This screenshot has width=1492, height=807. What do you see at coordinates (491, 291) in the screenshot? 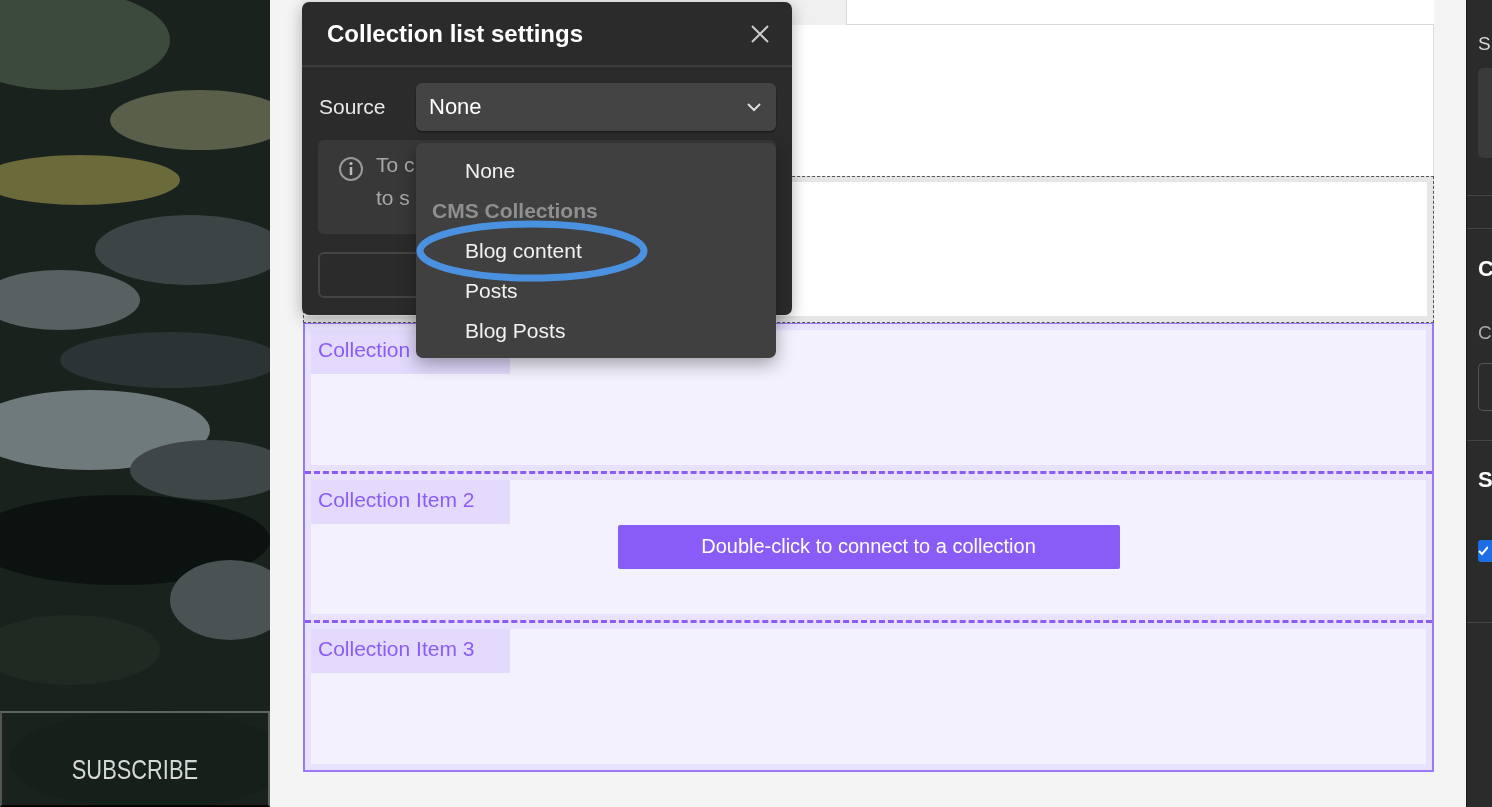
I see `dropdown-option: Posts` at bounding box center [491, 291].